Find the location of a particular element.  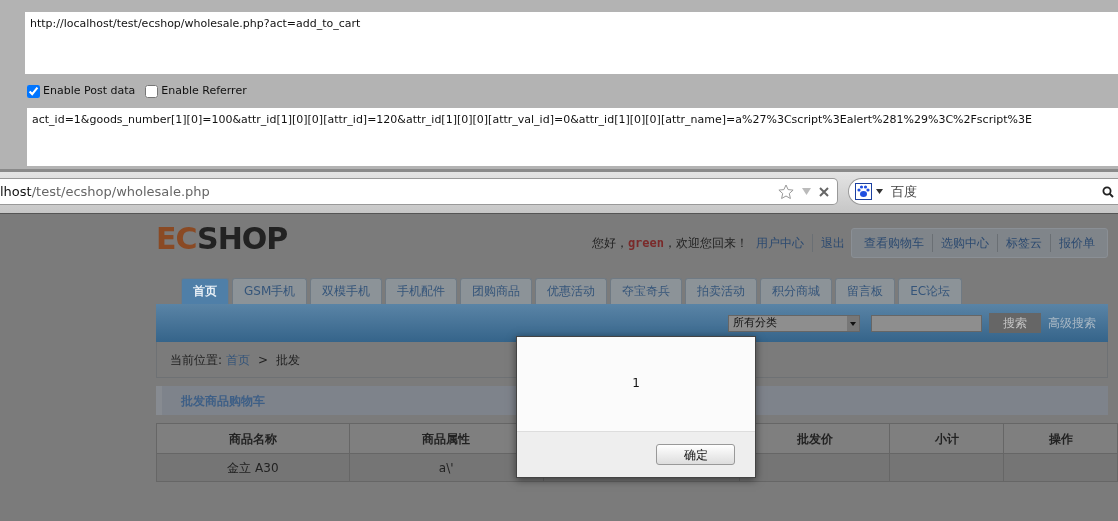

nav-tab: 团购商品 is located at coordinates (496, 291).